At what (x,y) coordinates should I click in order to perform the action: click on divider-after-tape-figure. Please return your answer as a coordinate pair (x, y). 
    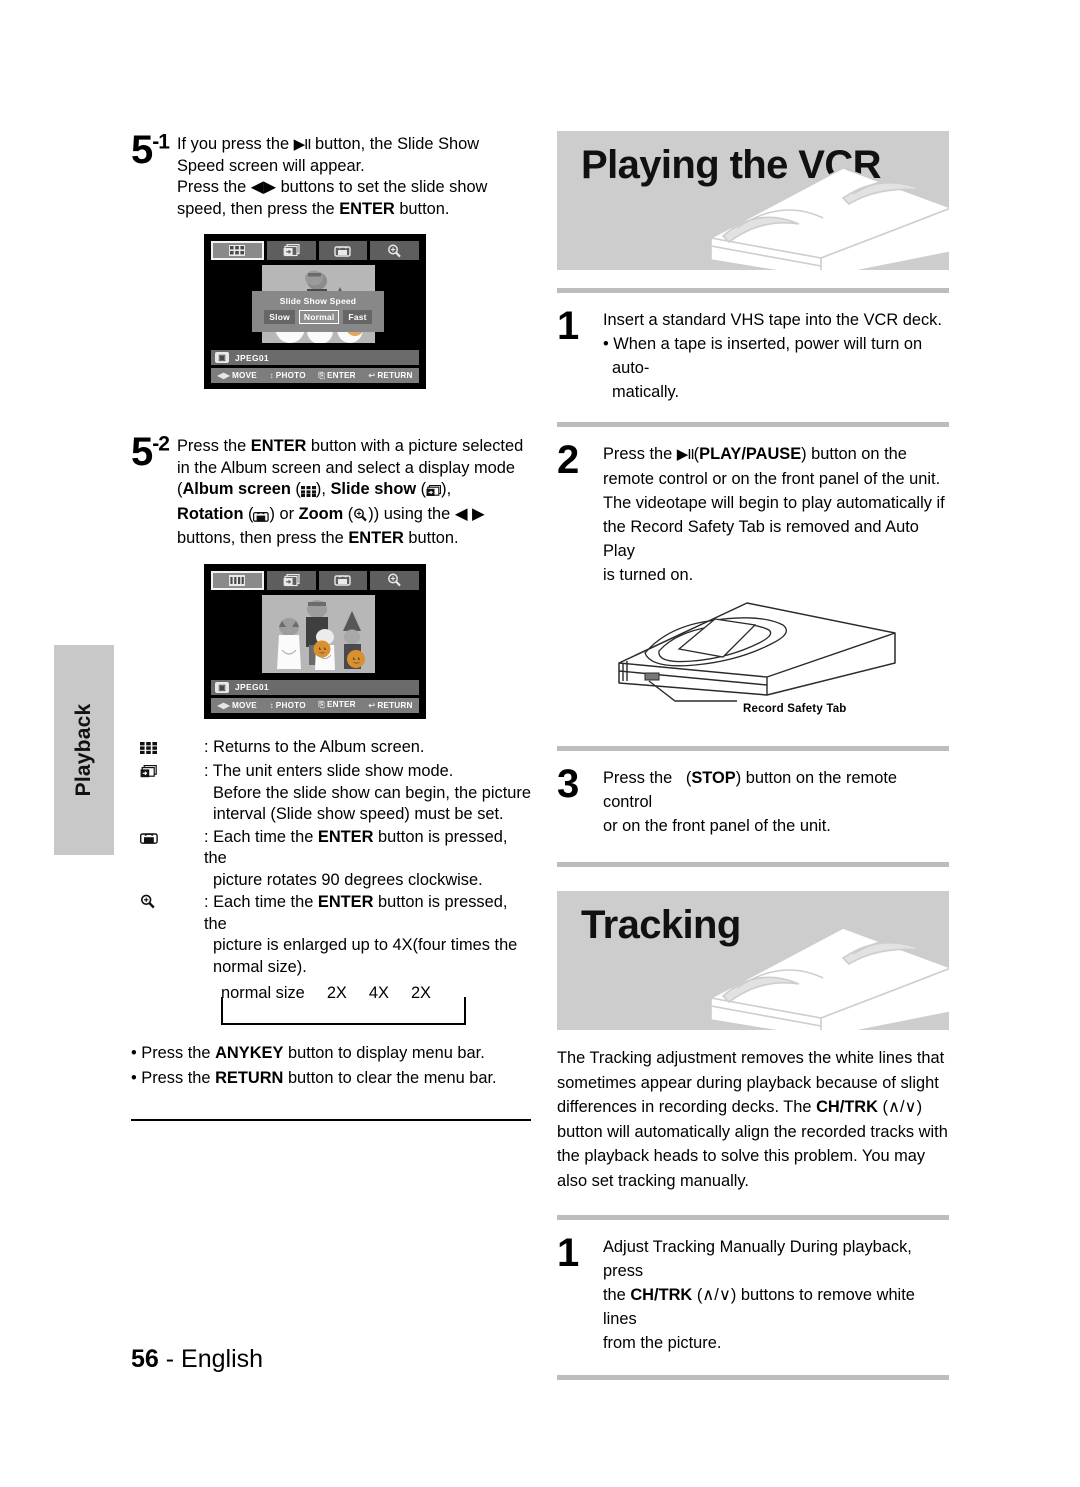
    Looking at the image, I should click on (753, 748).